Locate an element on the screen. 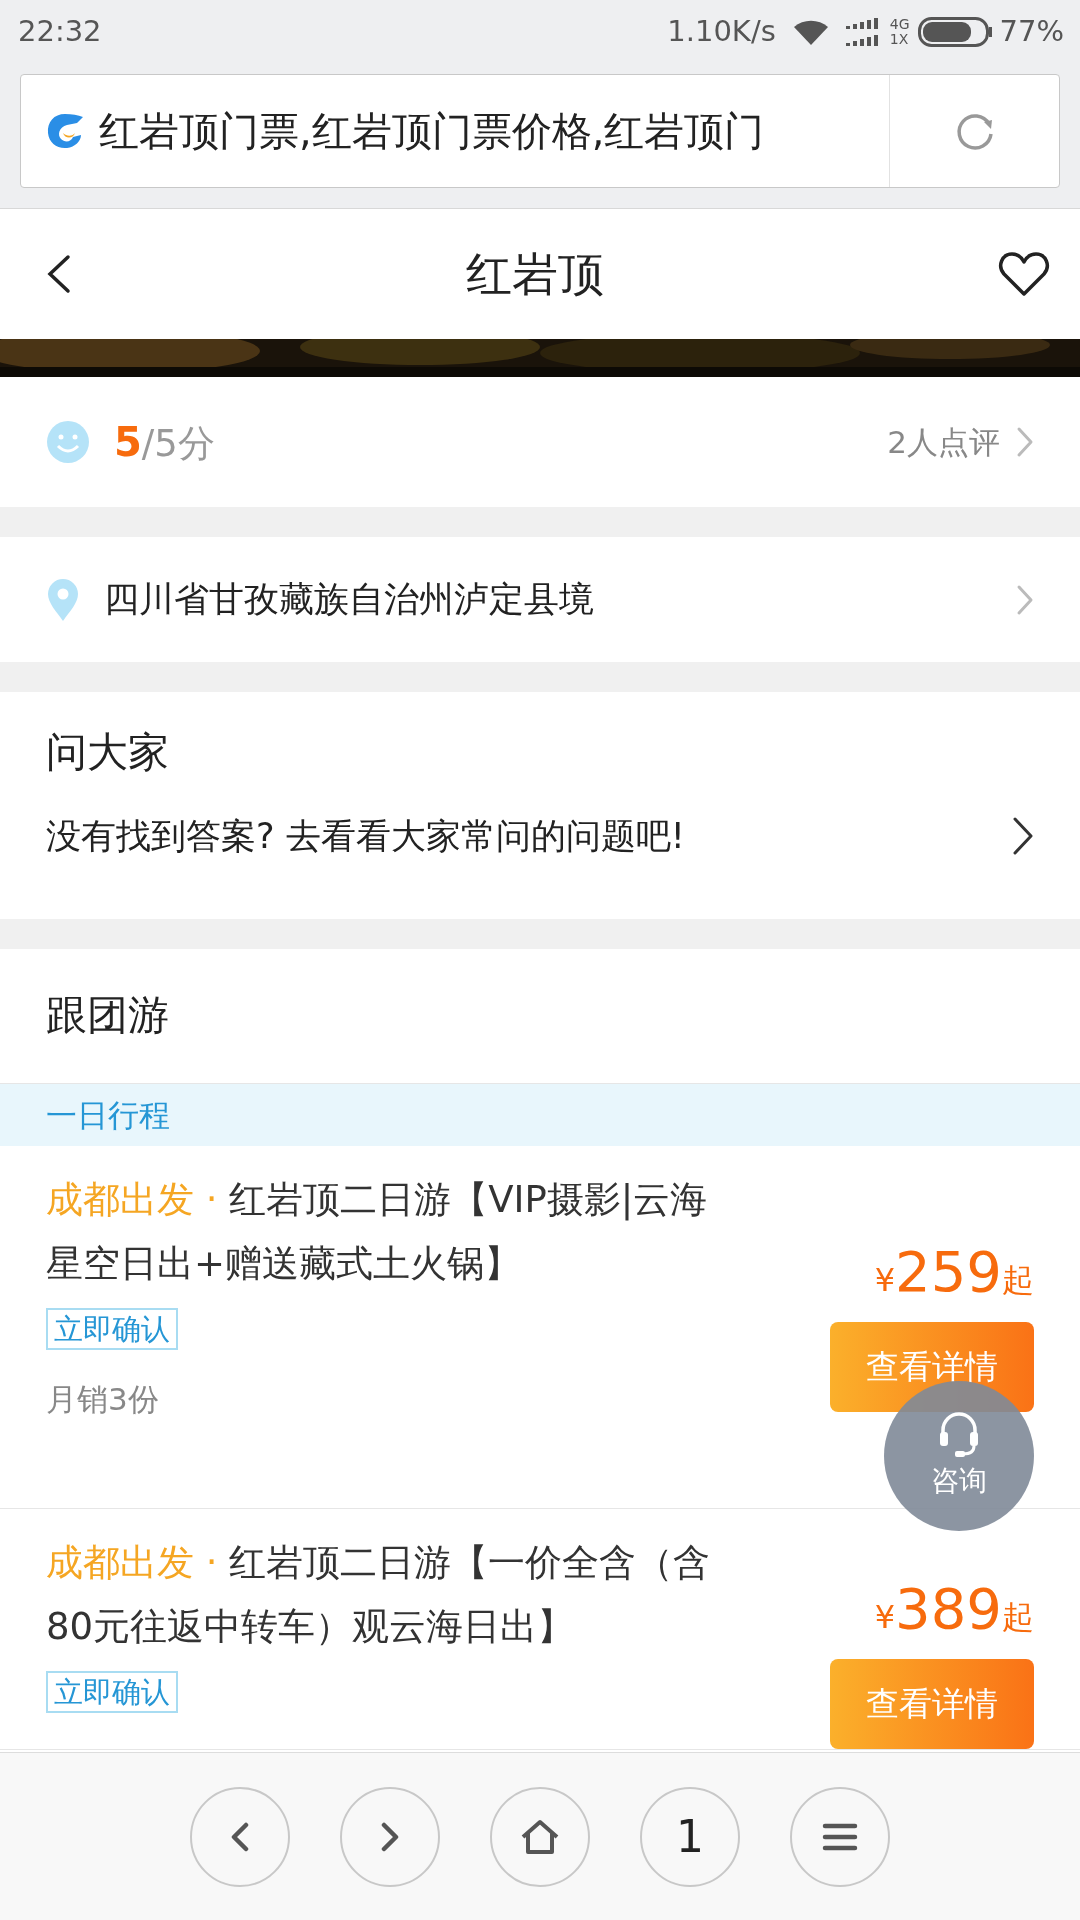 The width and height of the screenshot is (1080, 1920). back-icon is located at coordinates (240, 1836).